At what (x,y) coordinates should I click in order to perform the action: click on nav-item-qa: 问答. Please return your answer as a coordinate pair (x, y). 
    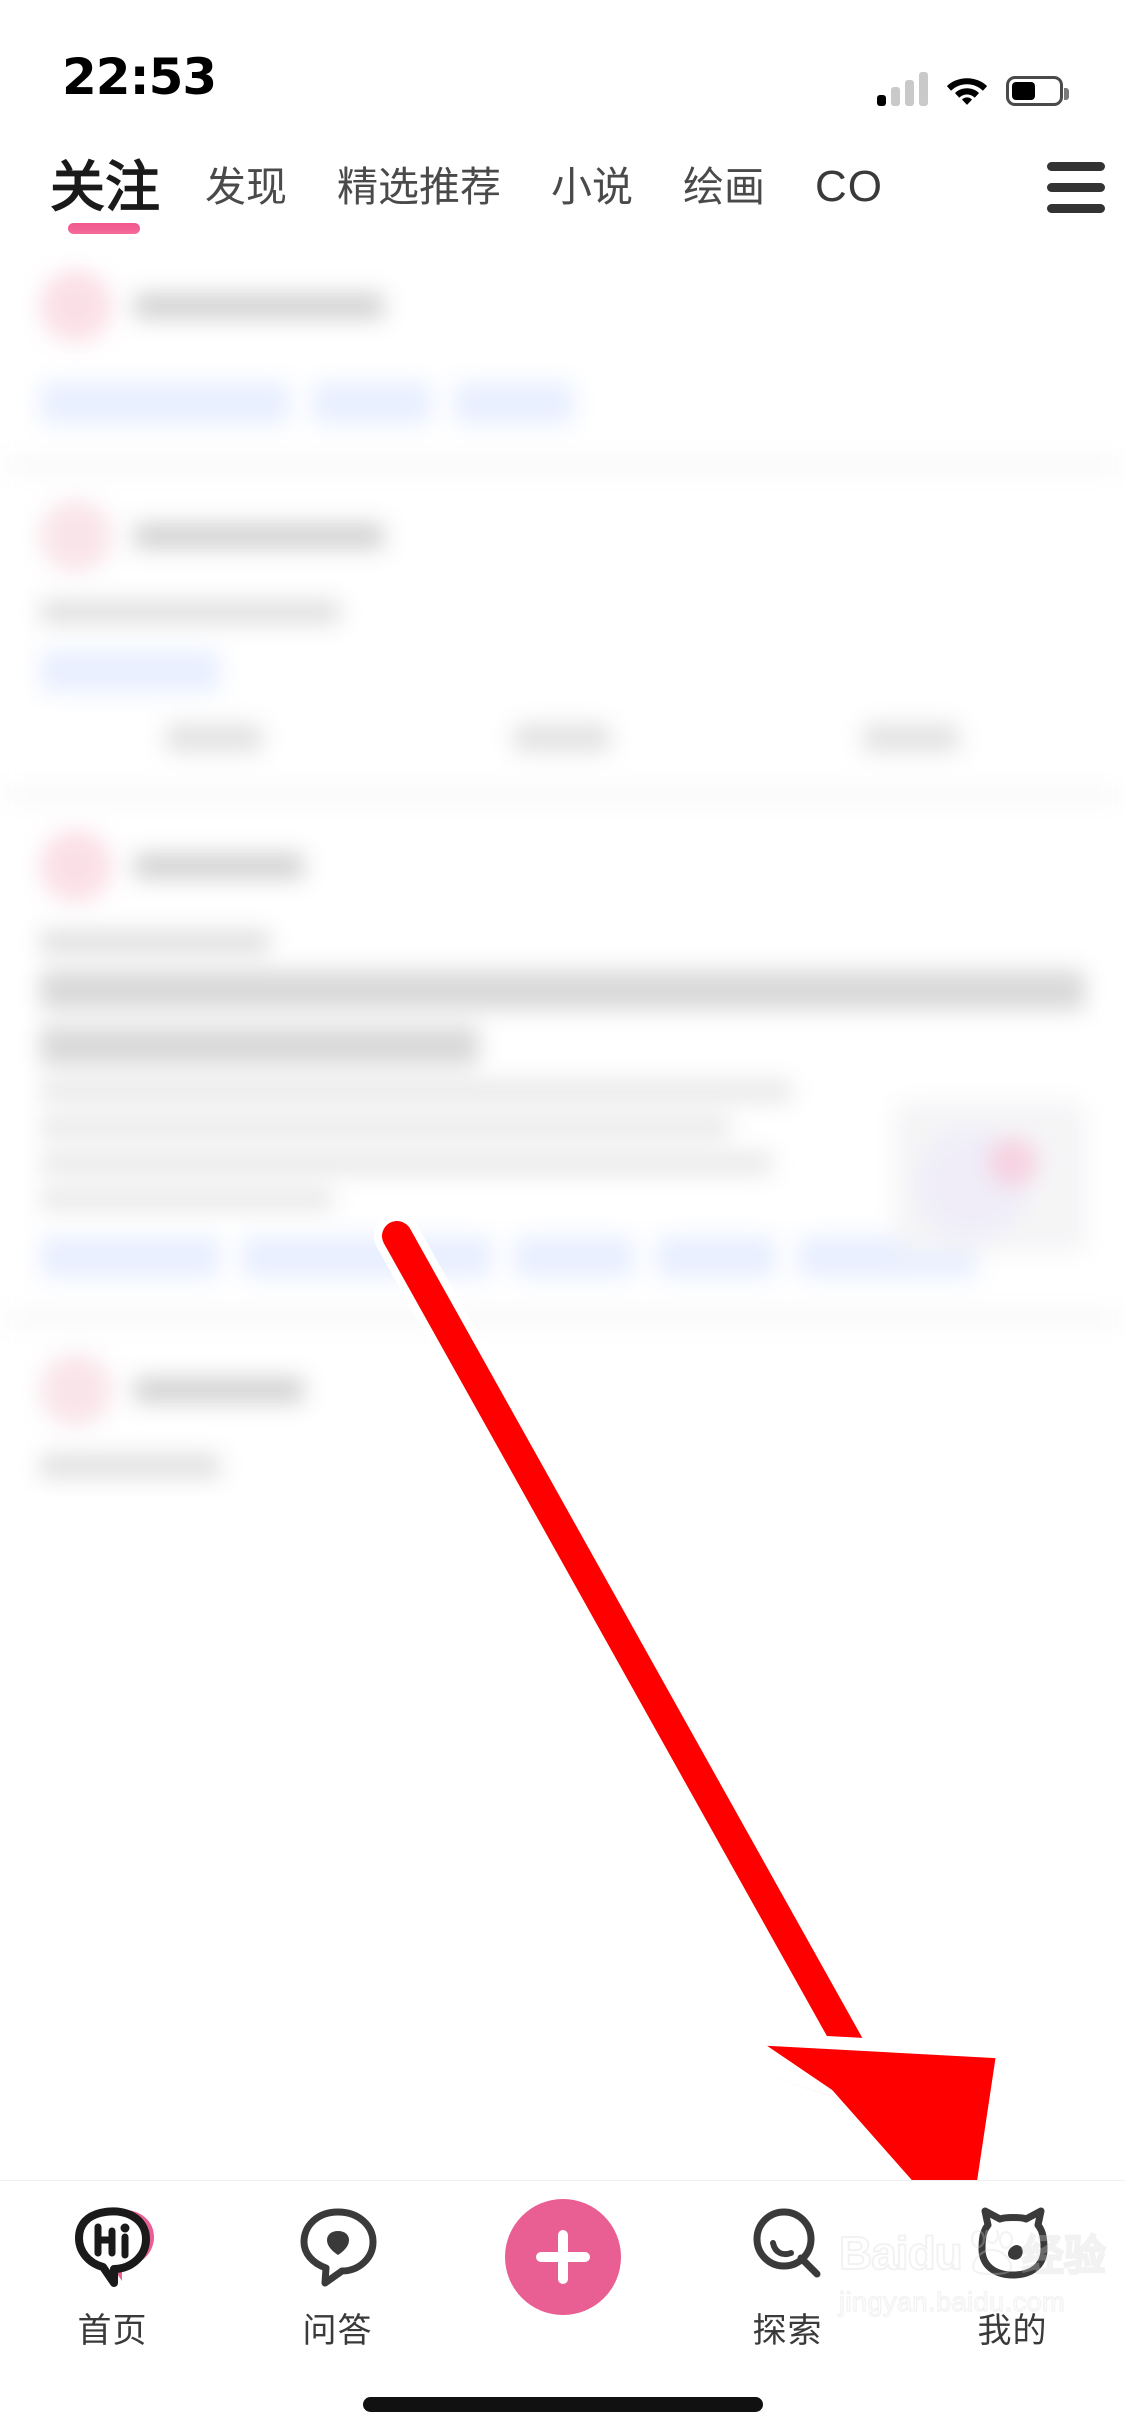
    Looking at the image, I should click on (337, 2277).